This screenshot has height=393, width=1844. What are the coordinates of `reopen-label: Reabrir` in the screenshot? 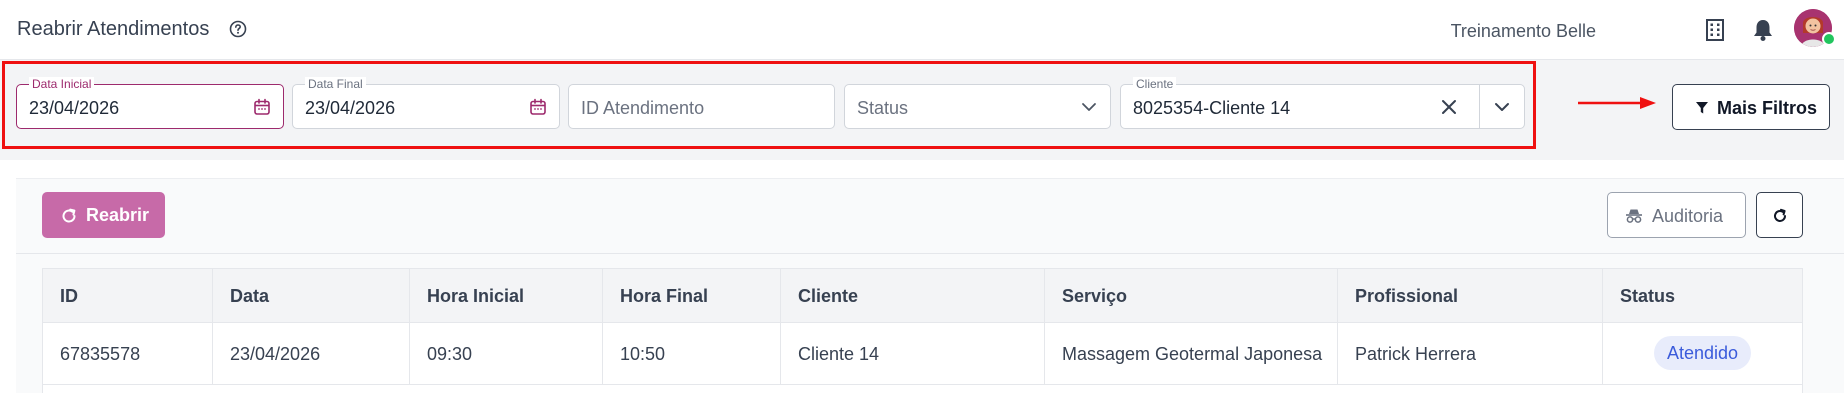 It's located at (118, 215).